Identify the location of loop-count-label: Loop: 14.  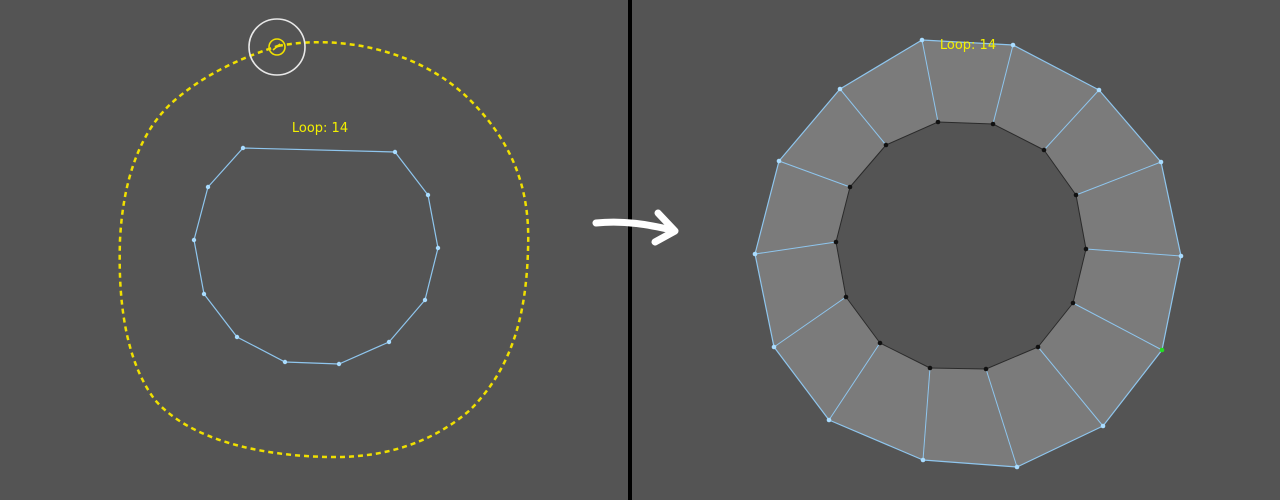
(320, 128).